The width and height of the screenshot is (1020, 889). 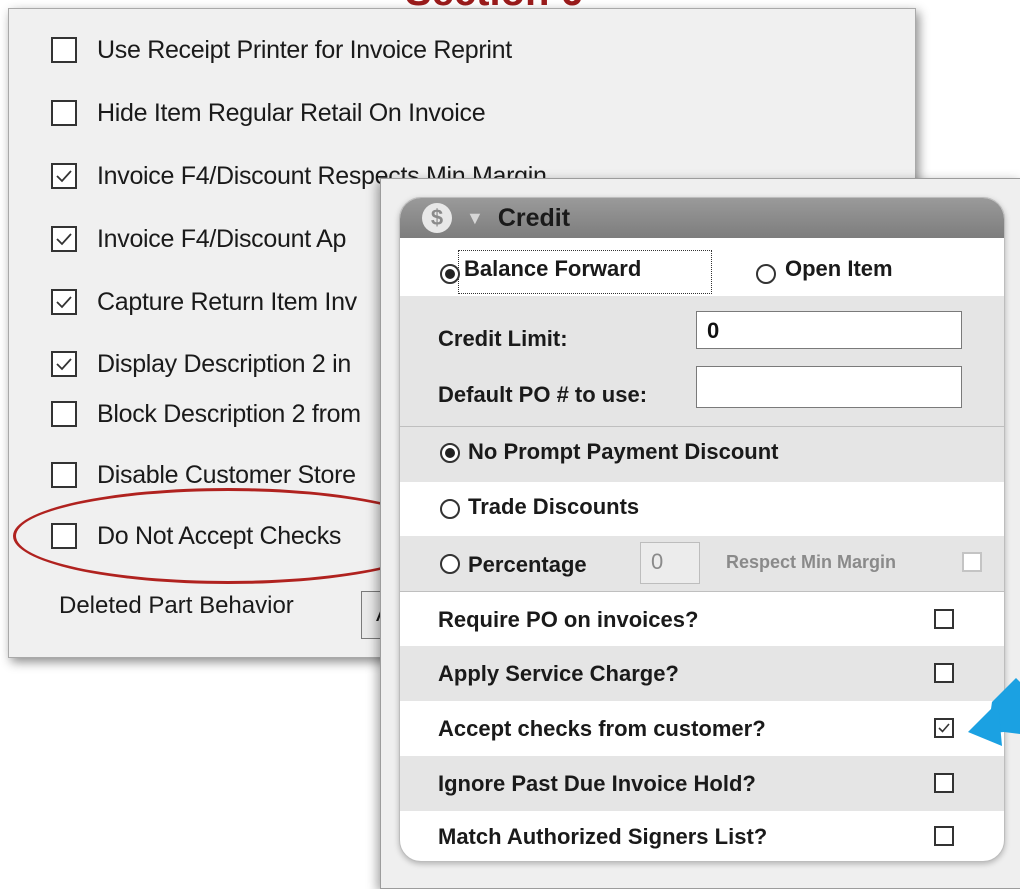 I want to click on percentage-radio, so click(x=450, y=564).